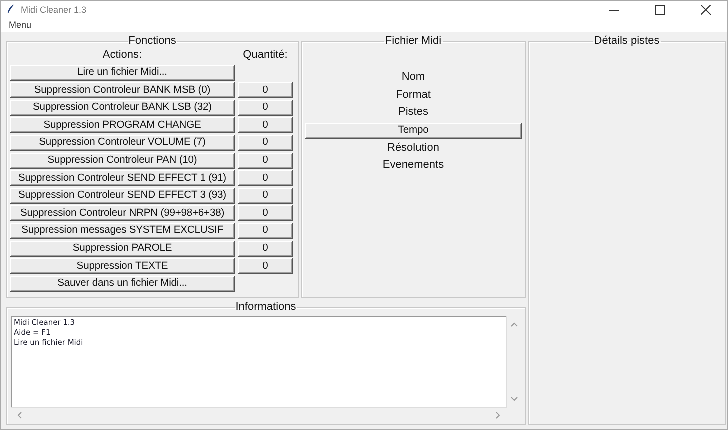 This screenshot has height=430, width=728. What do you see at coordinates (413, 165) in the screenshot?
I see `field-label: Evenements` at bounding box center [413, 165].